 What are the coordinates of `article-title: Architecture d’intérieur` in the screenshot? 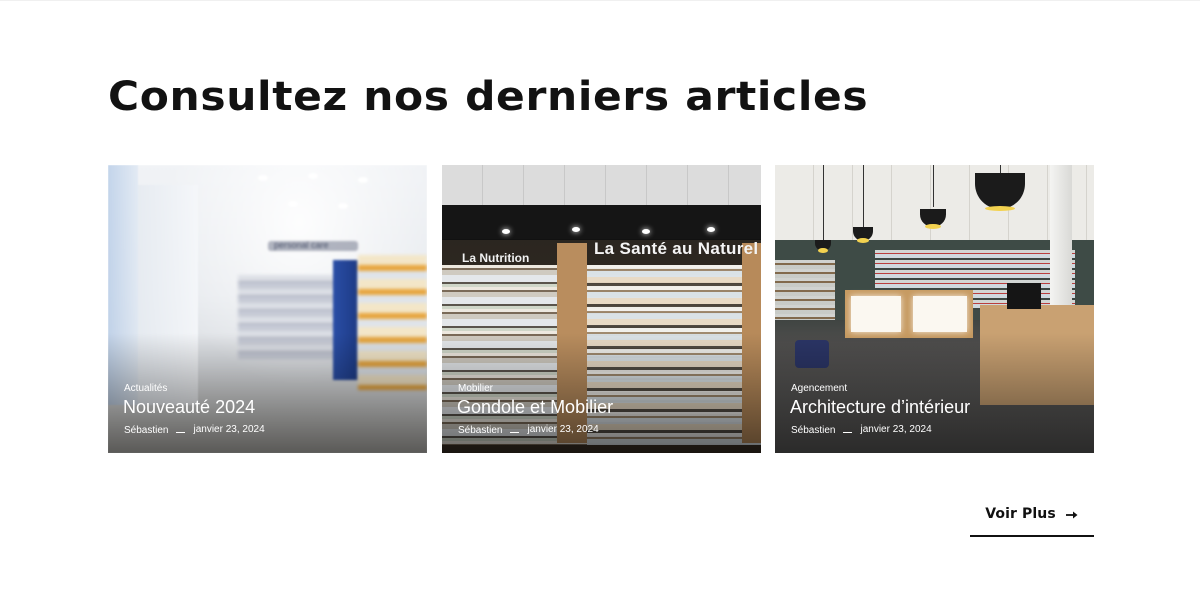 It's located at (880, 407).